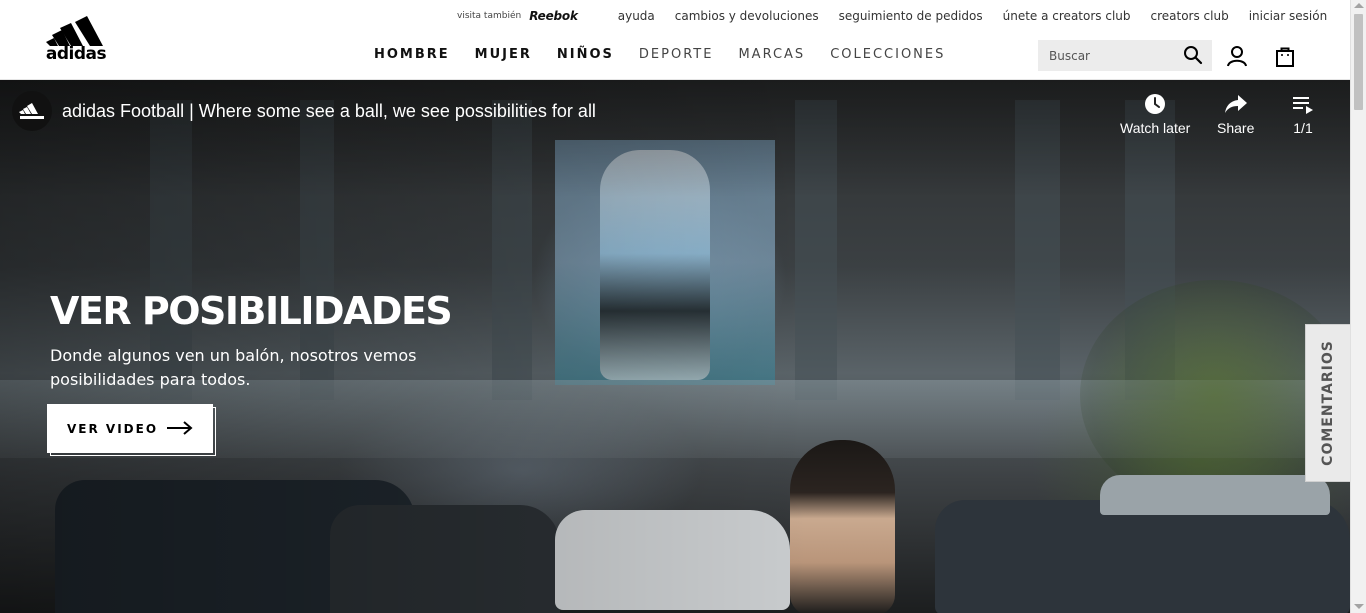 The height and width of the screenshot is (613, 1366). What do you see at coordinates (113, 428) in the screenshot?
I see `cta-label: VER VIDEO` at bounding box center [113, 428].